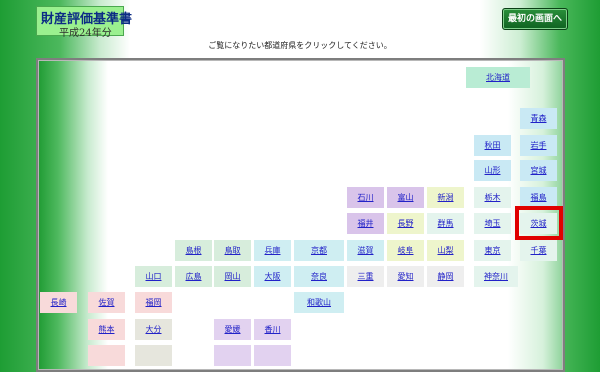  I want to click on pref-oita: 大分, so click(153, 329).